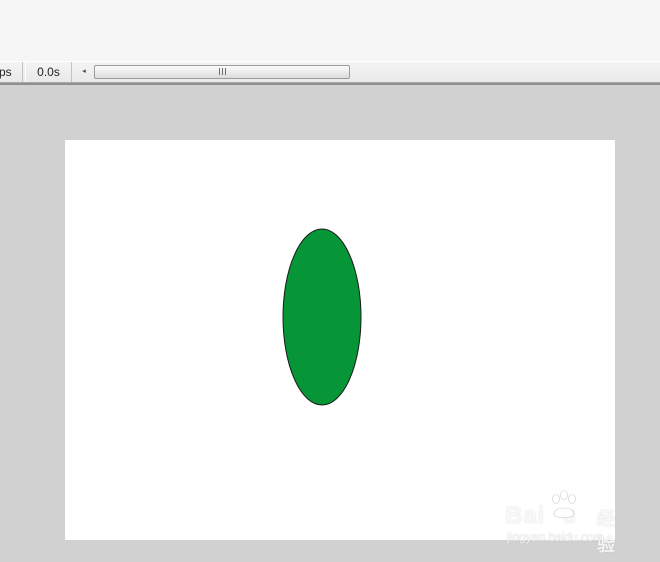 This screenshot has width=660, height=562. I want to click on scrollbar-thumb, so click(222, 72).